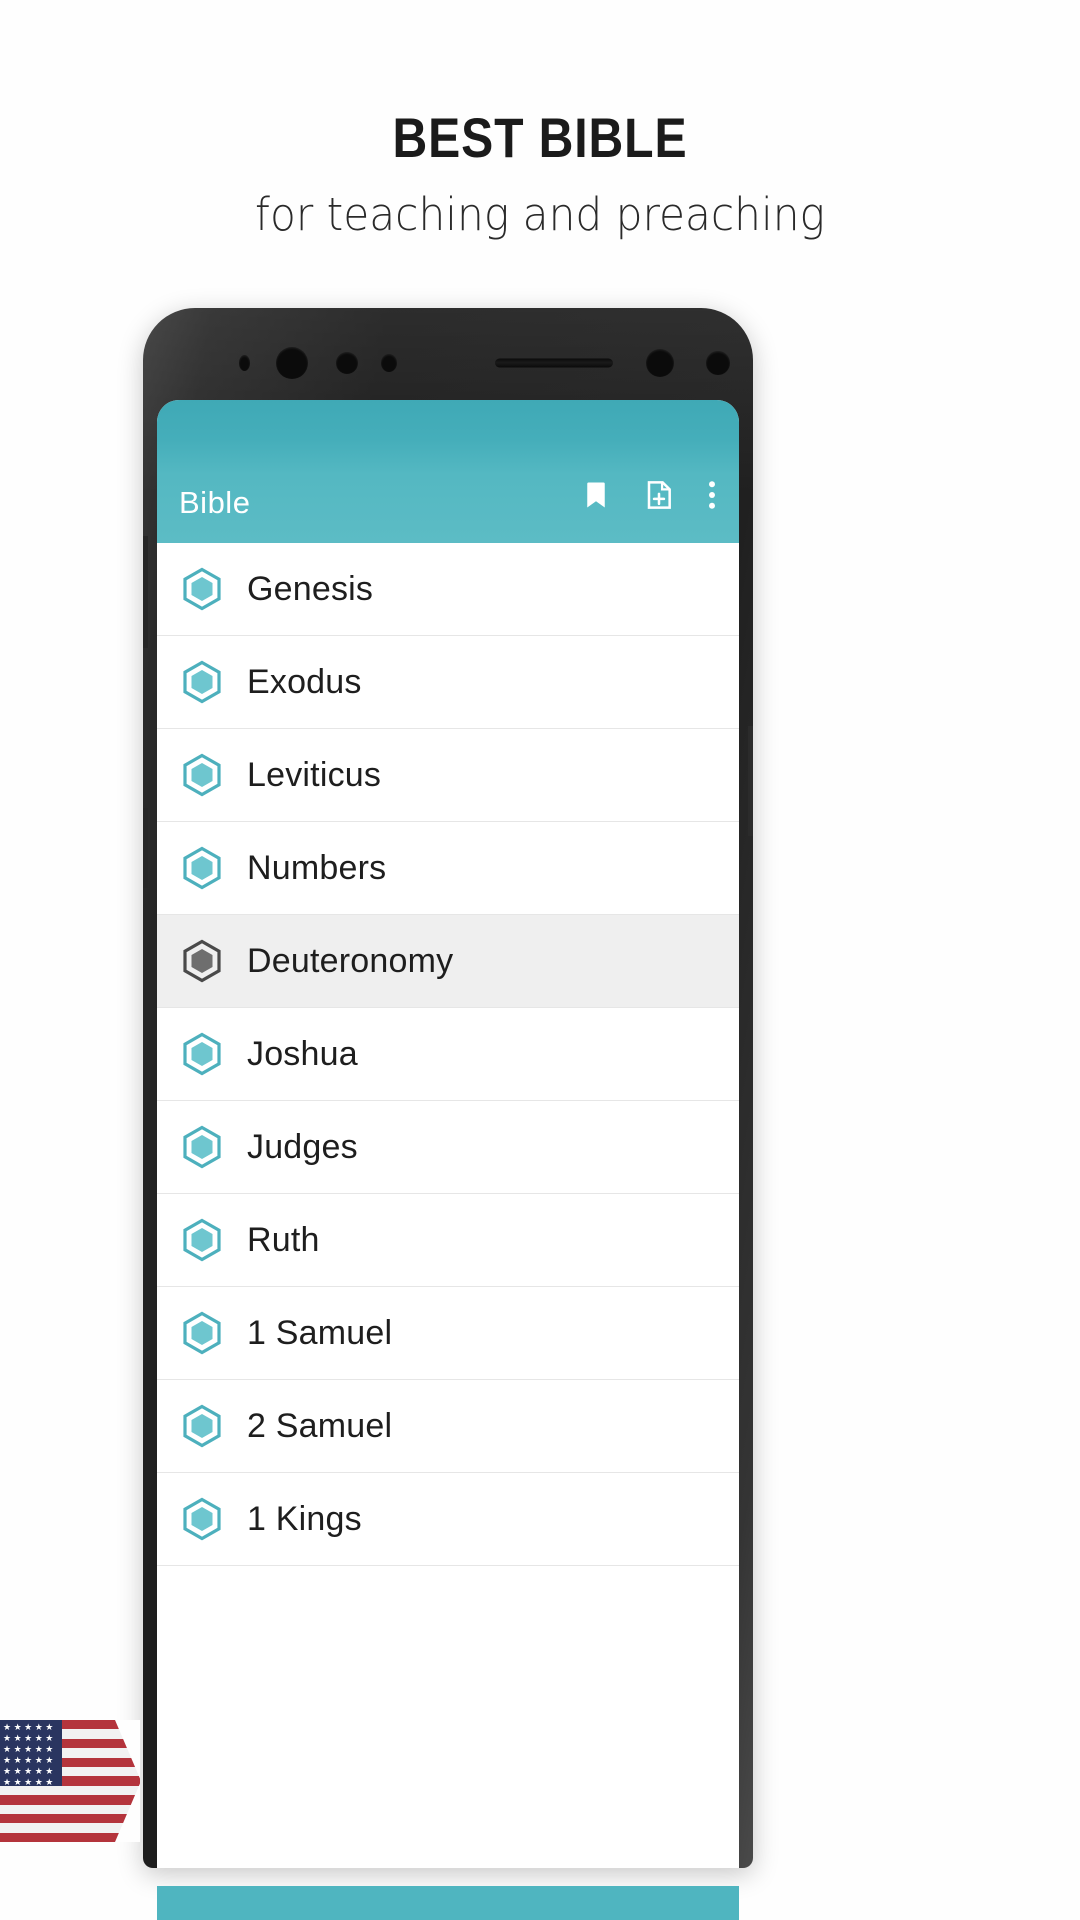 The width and height of the screenshot is (1080, 1920). Describe the element at coordinates (448, 682) in the screenshot. I see `book-list-item: Exodus` at that location.